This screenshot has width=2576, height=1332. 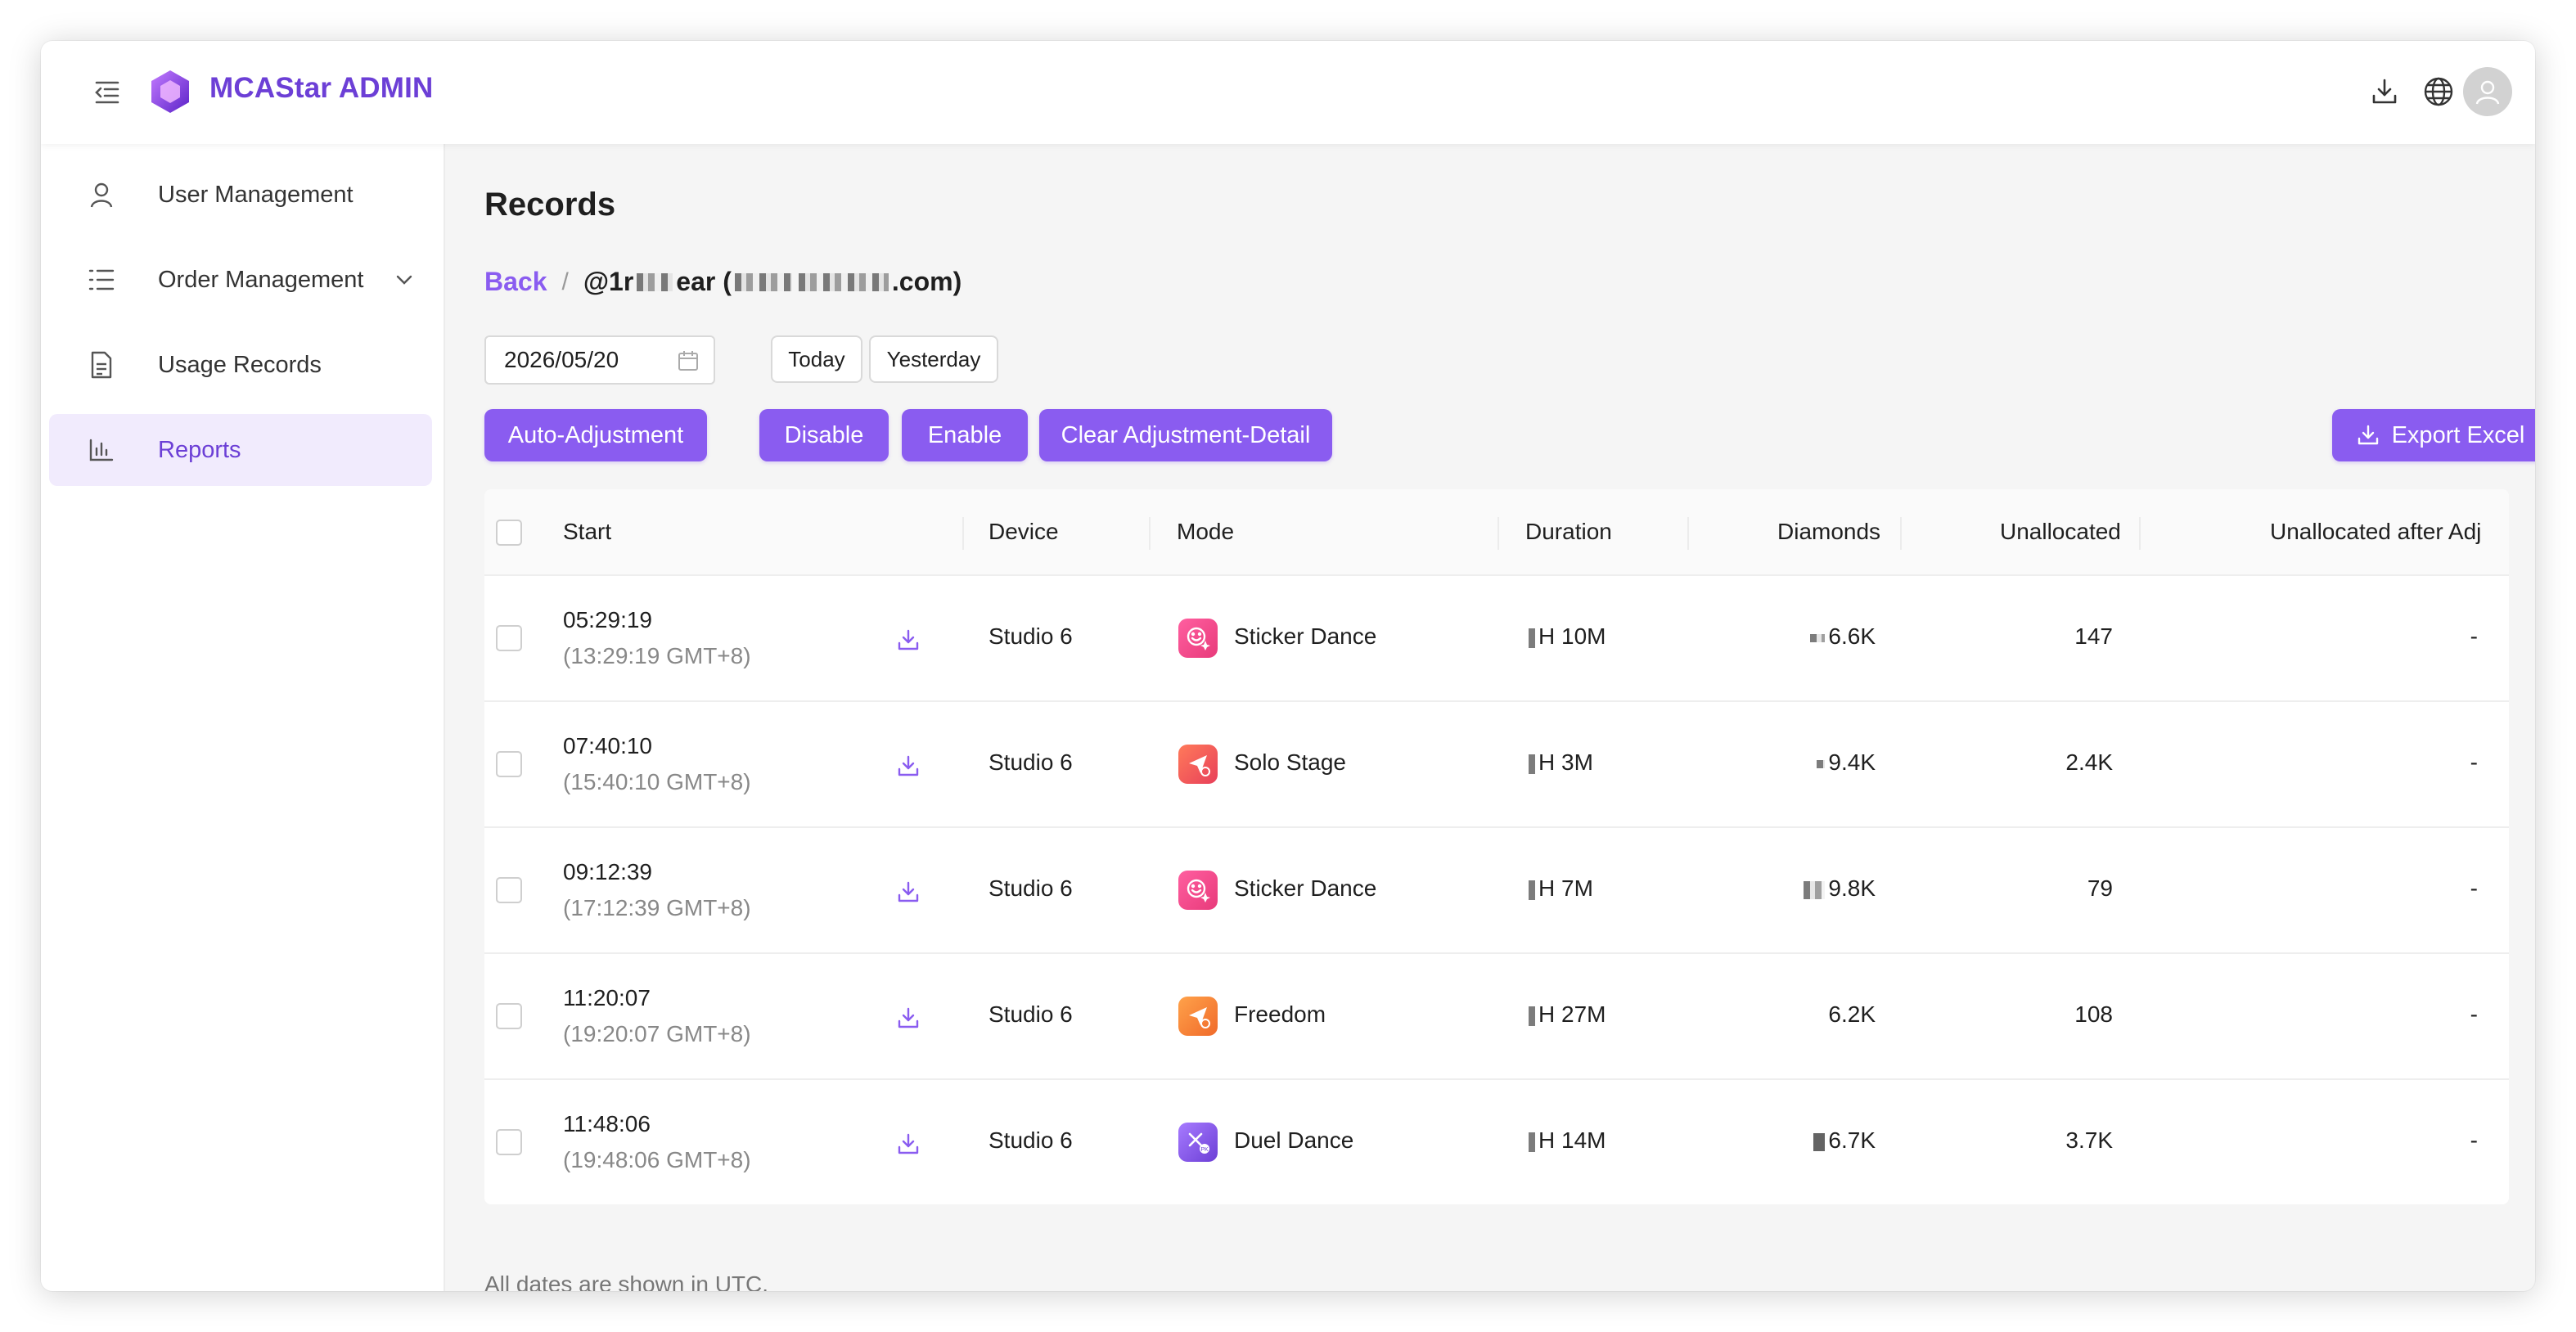 I want to click on globe-icon, so click(x=2438, y=92).